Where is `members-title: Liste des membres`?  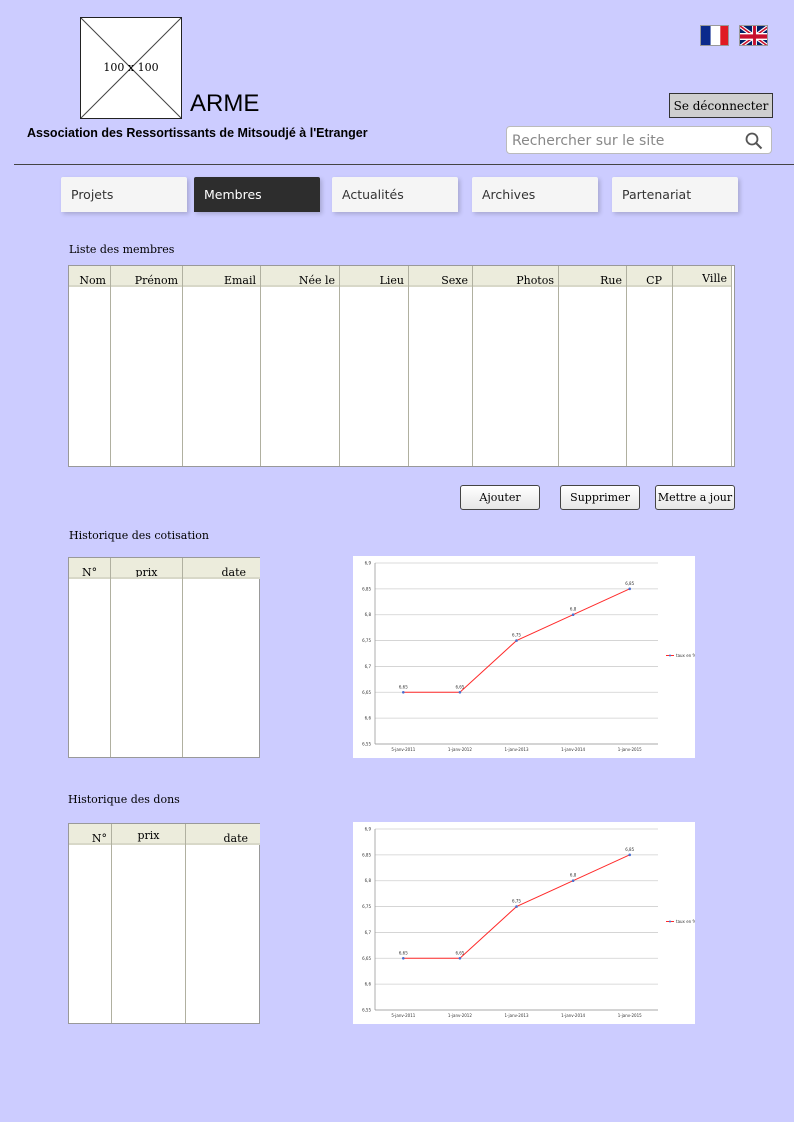 members-title: Liste des membres is located at coordinates (122, 249).